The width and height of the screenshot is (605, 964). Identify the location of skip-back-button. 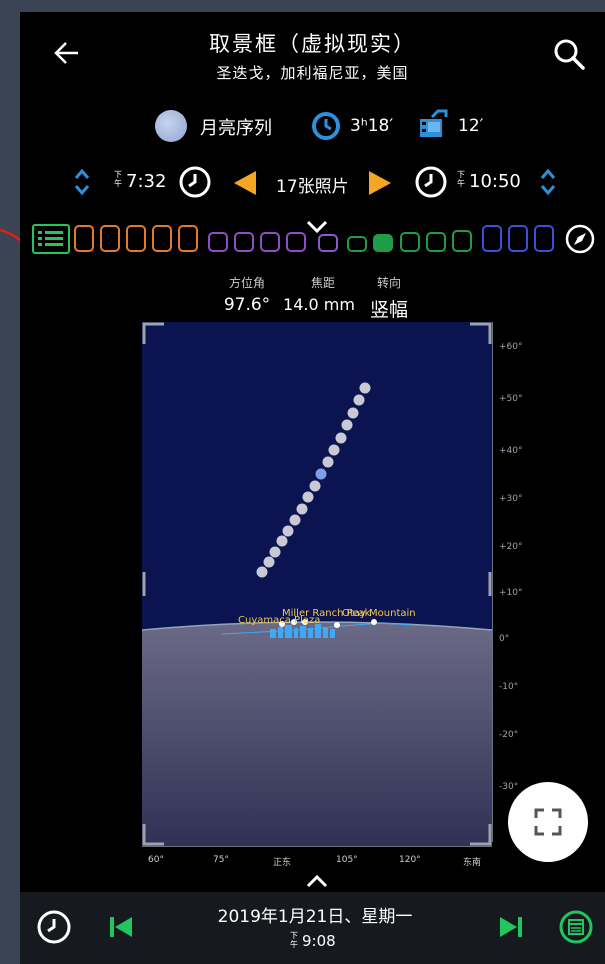
(121, 927).